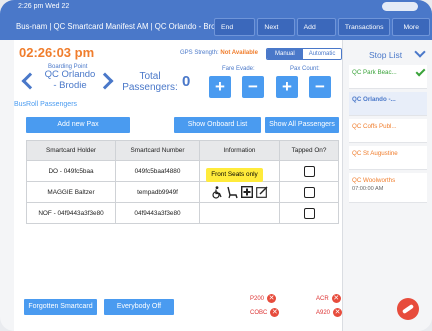 The height and width of the screenshot is (331, 432). What do you see at coordinates (217, 125) in the screenshot?
I see `show-onboard-list-button: Show Onboard List` at bounding box center [217, 125].